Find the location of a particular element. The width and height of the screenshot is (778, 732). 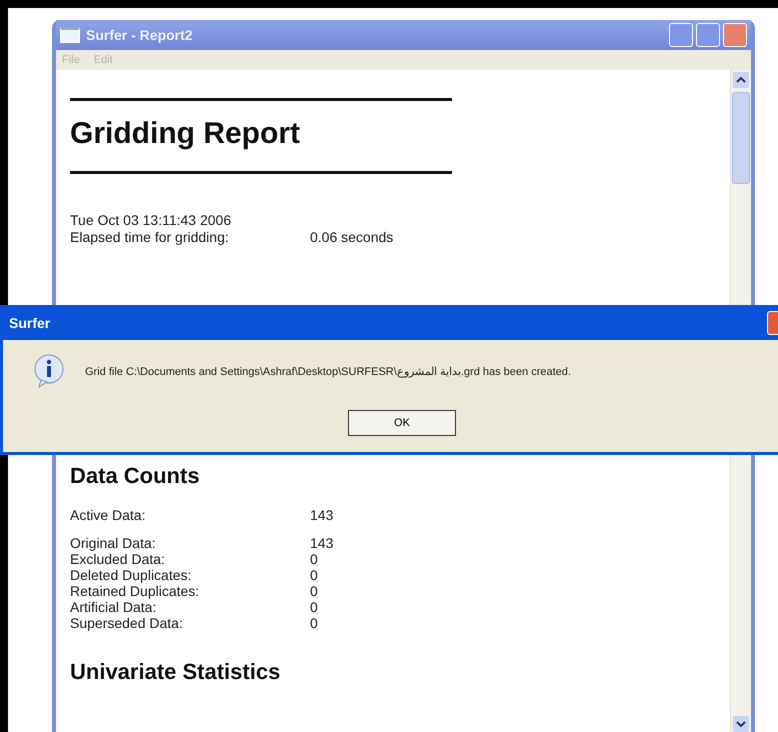

report-title: Gridding Report is located at coordinates (185, 134).